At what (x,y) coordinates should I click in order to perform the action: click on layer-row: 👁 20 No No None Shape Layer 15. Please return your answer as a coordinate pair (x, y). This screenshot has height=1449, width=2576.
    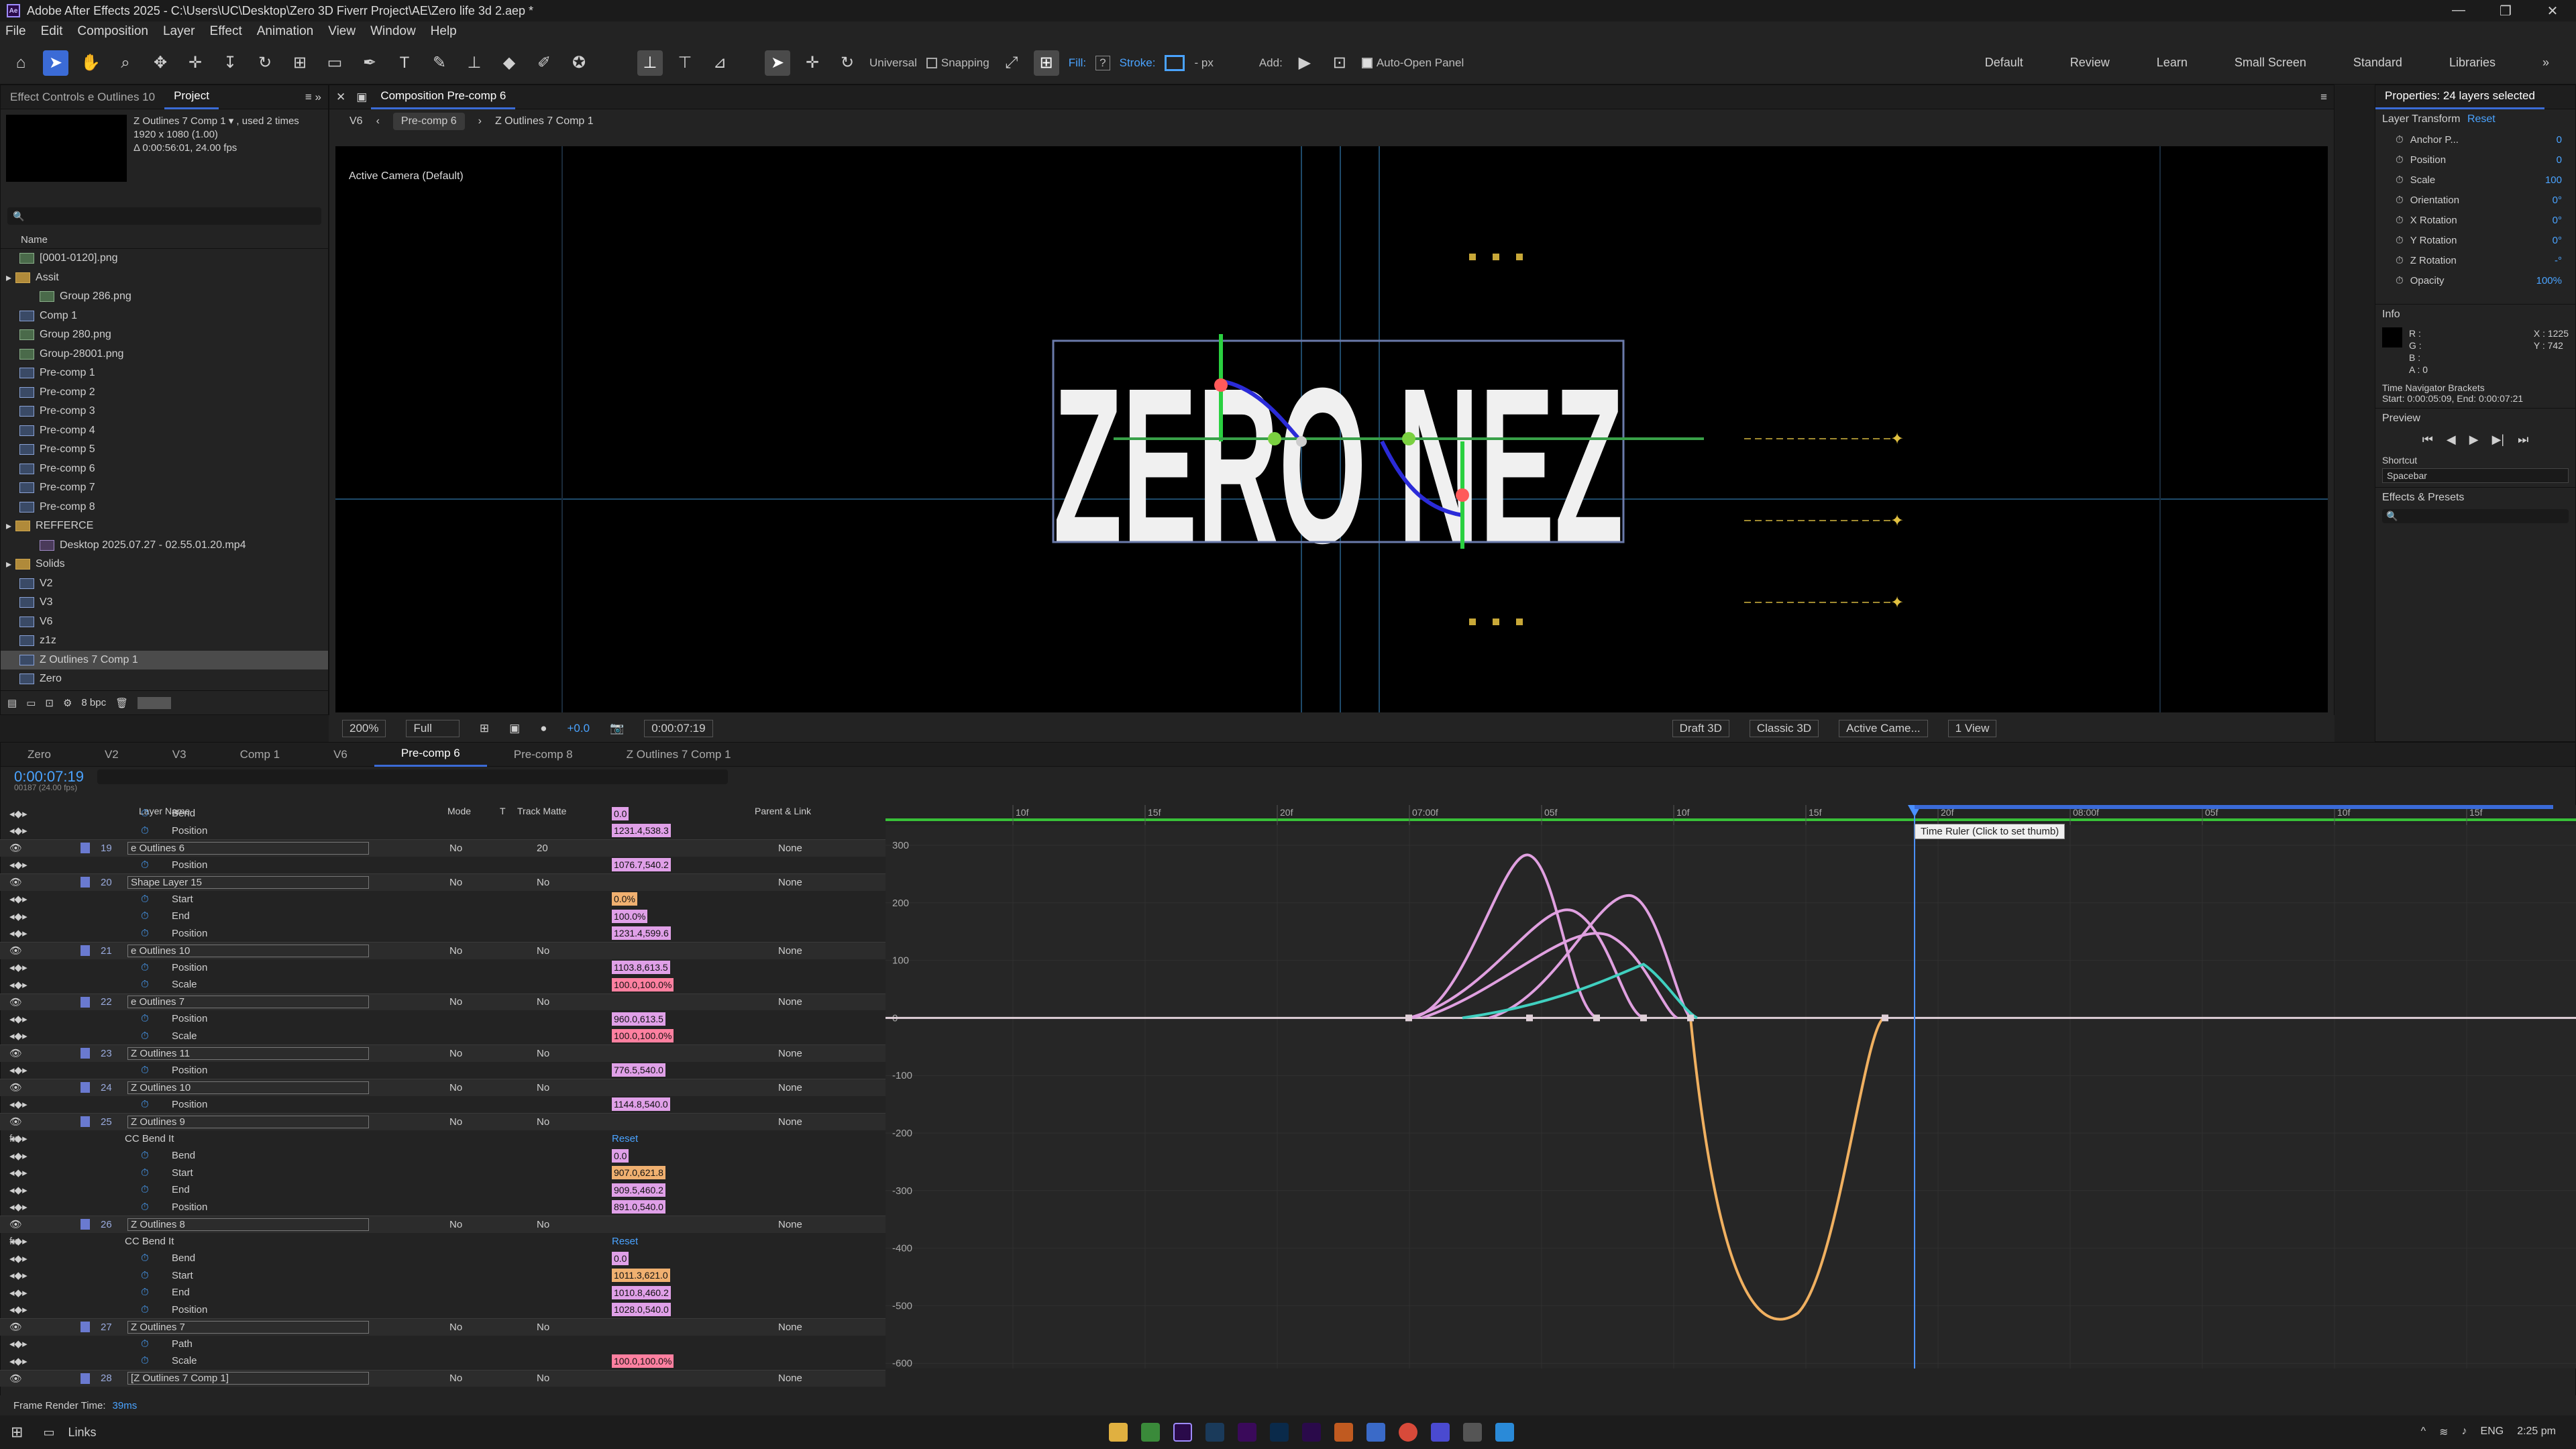
    Looking at the image, I should click on (442, 882).